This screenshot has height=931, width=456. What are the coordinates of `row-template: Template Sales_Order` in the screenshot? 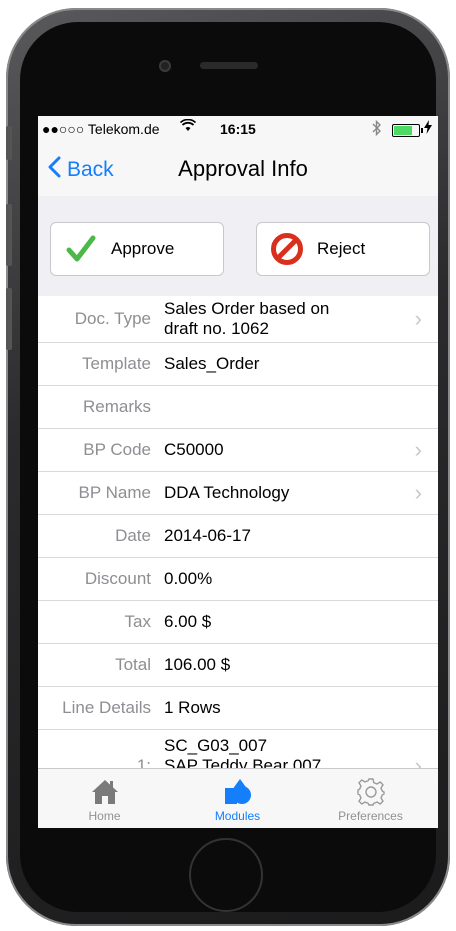 It's located at (238, 364).